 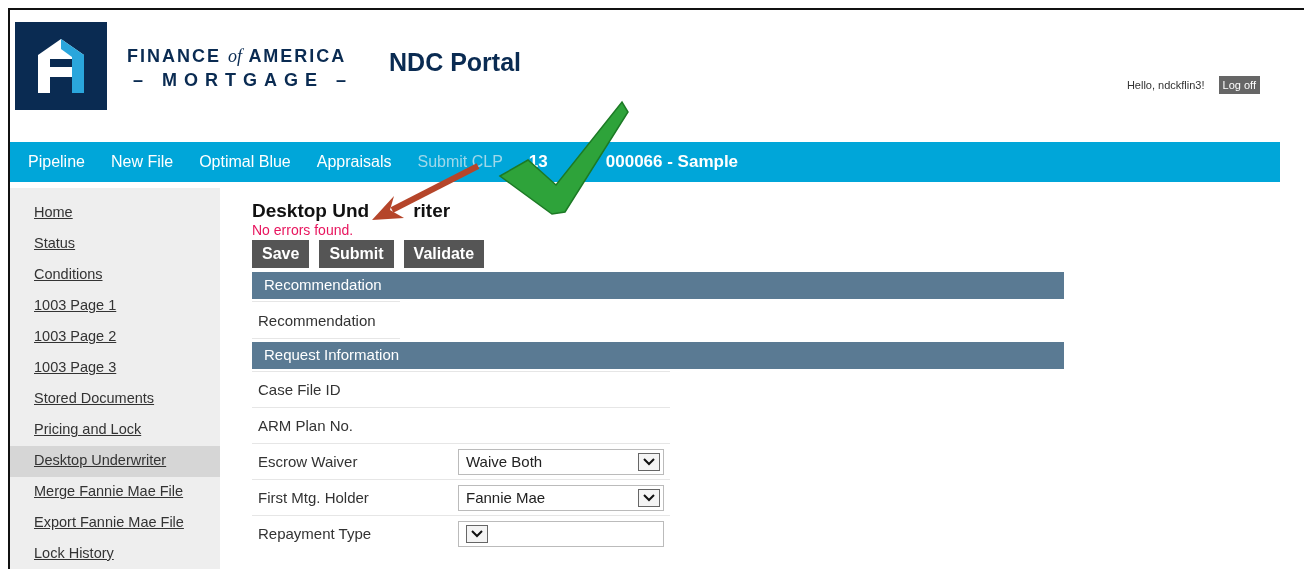 What do you see at coordinates (561, 461) in the screenshot?
I see `dropdown: Waive Both` at bounding box center [561, 461].